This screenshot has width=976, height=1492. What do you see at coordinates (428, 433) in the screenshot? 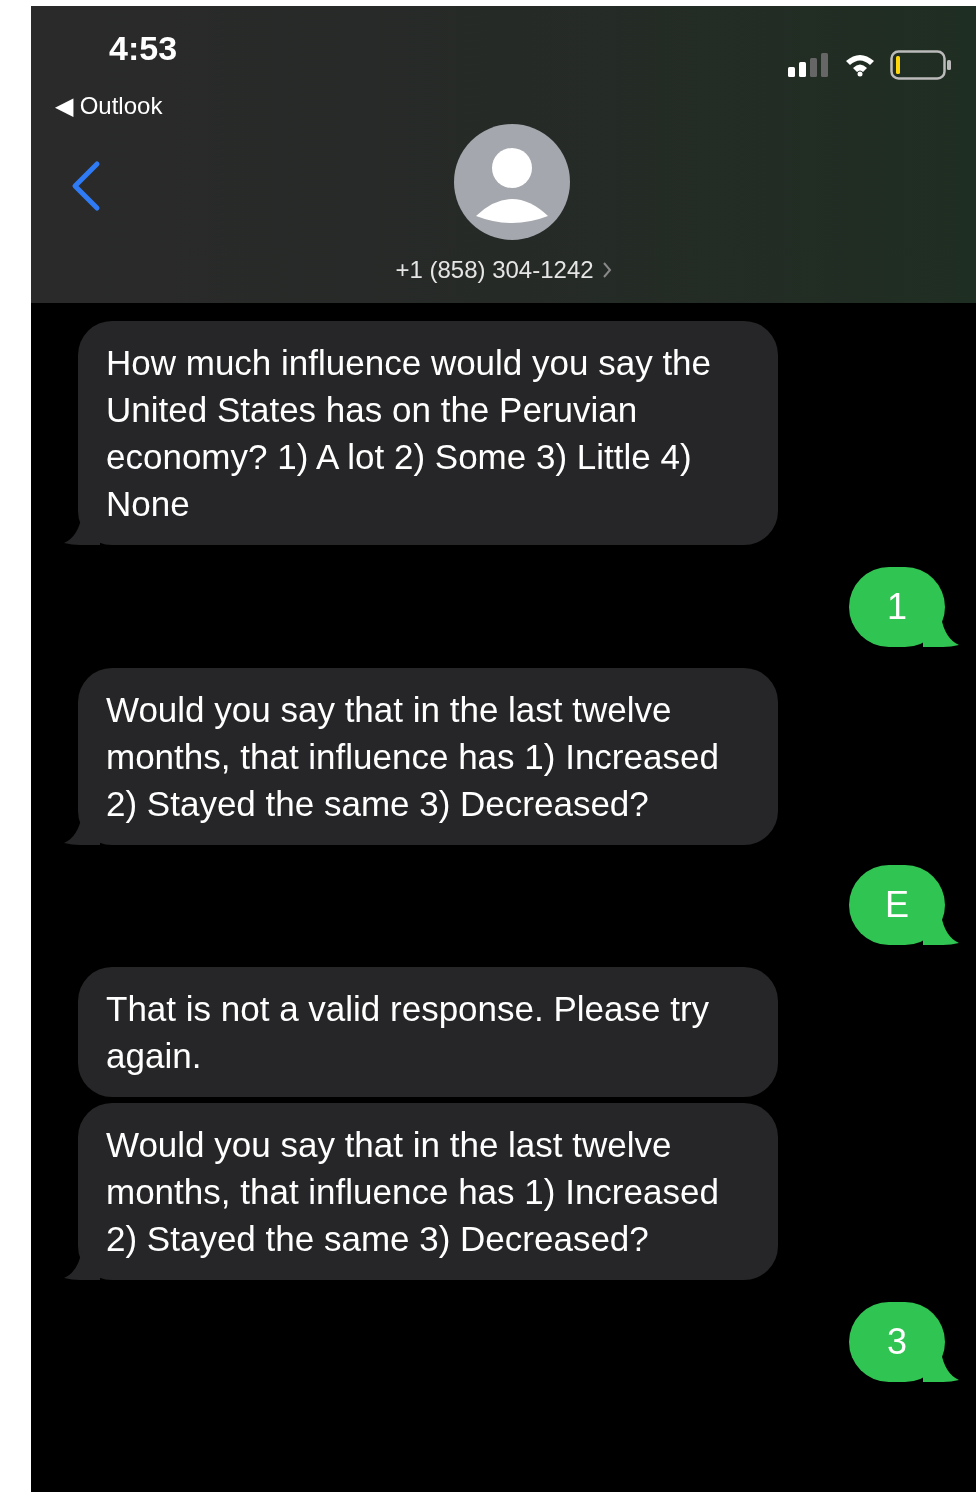
I see `message-bubble: How much influence would you say the United States has on the Peruvian economy? 1) A lot 2) Some 3) Little 4) None` at bounding box center [428, 433].